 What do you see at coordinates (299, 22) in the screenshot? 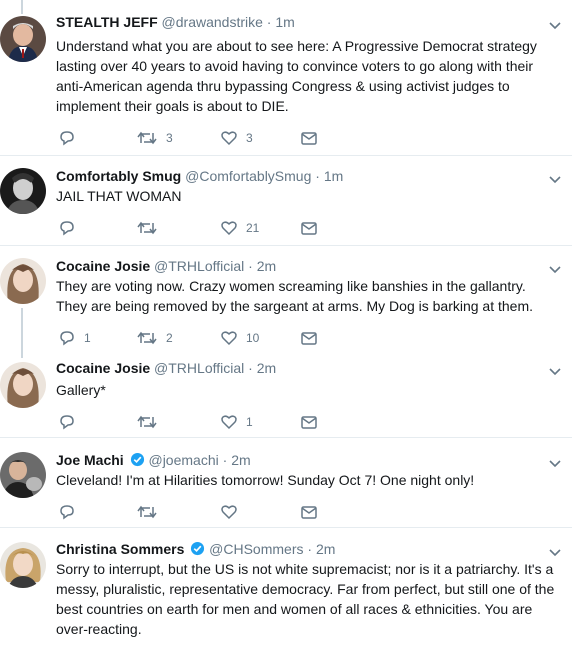
I see `tweet-header: STEALTH JEFF @drawandstrike · 1m` at bounding box center [299, 22].